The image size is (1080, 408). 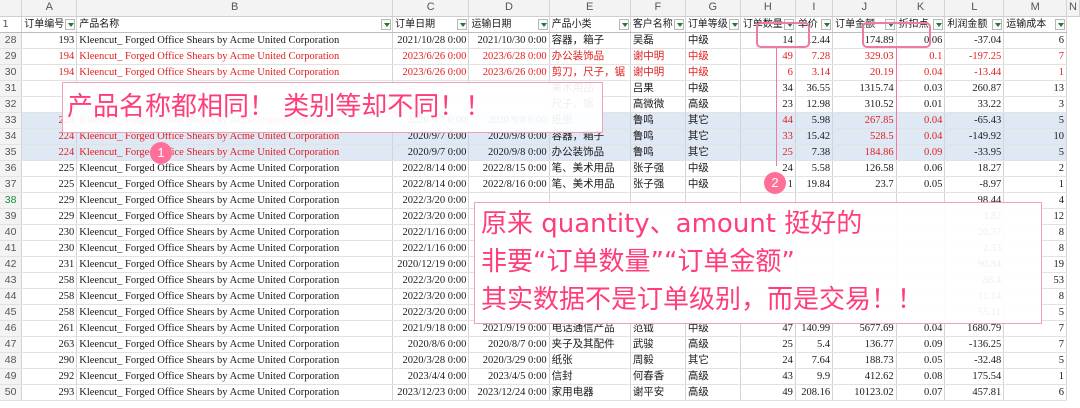 I want to click on cell-i: 12.98, so click(x=814, y=104).